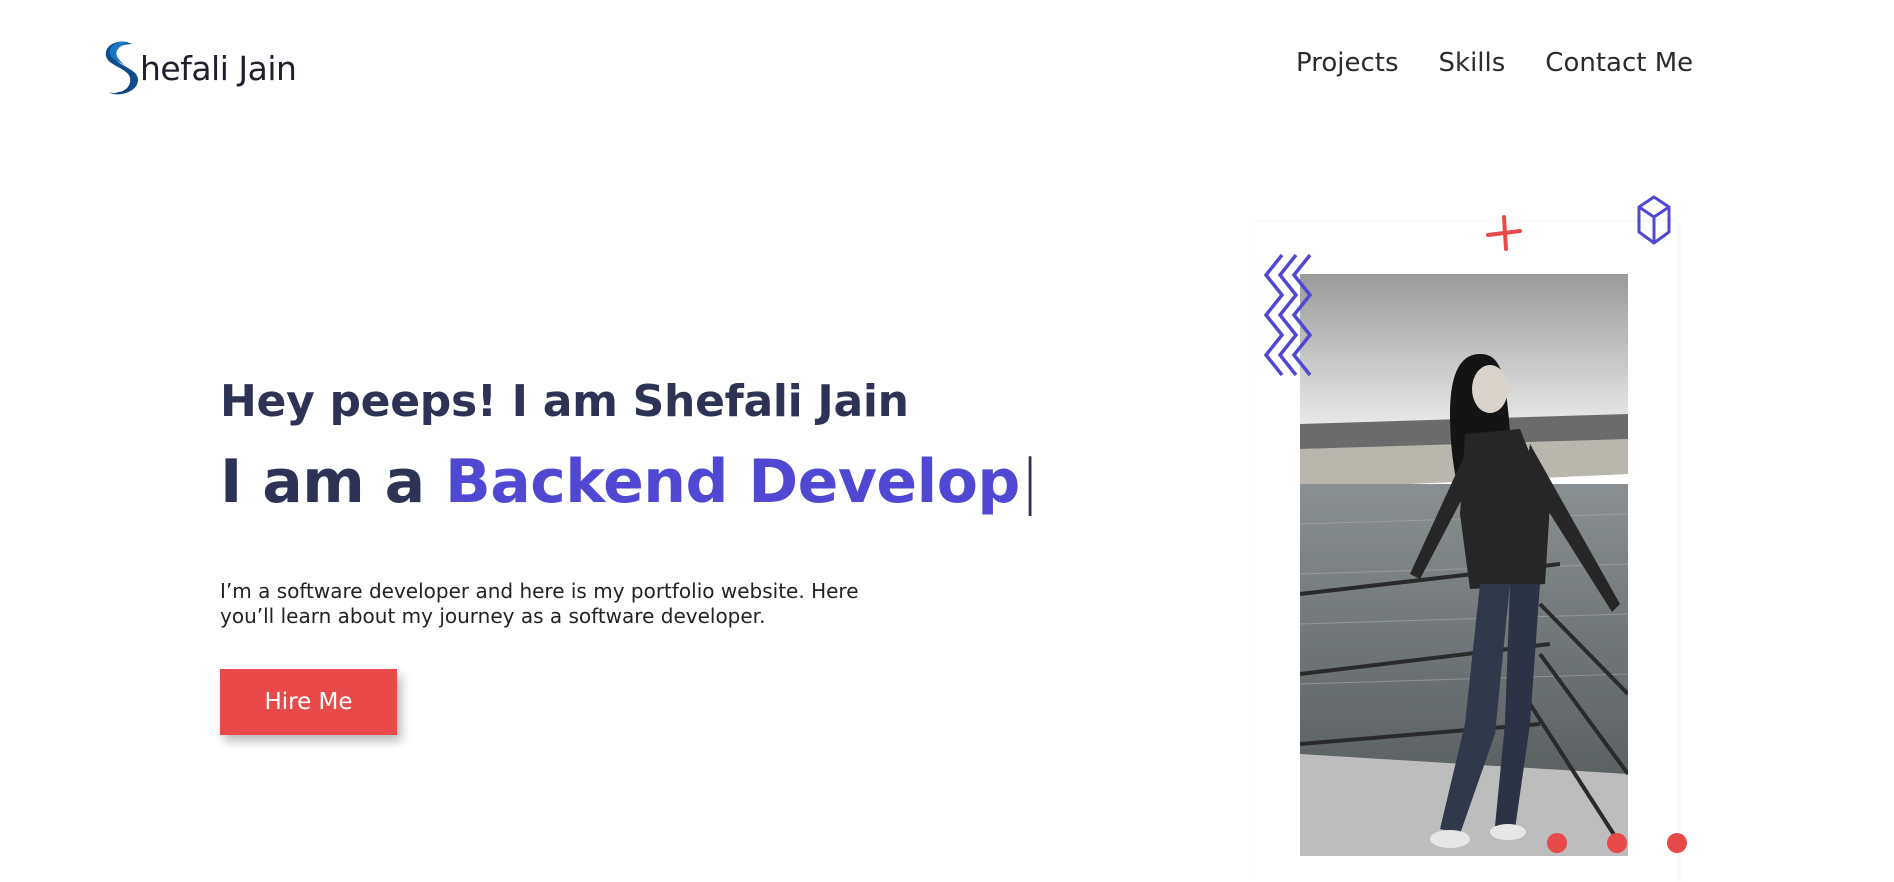 This screenshot has height=882, width=1894. I want to click on role-prefix: I am a, so click(332, 482).